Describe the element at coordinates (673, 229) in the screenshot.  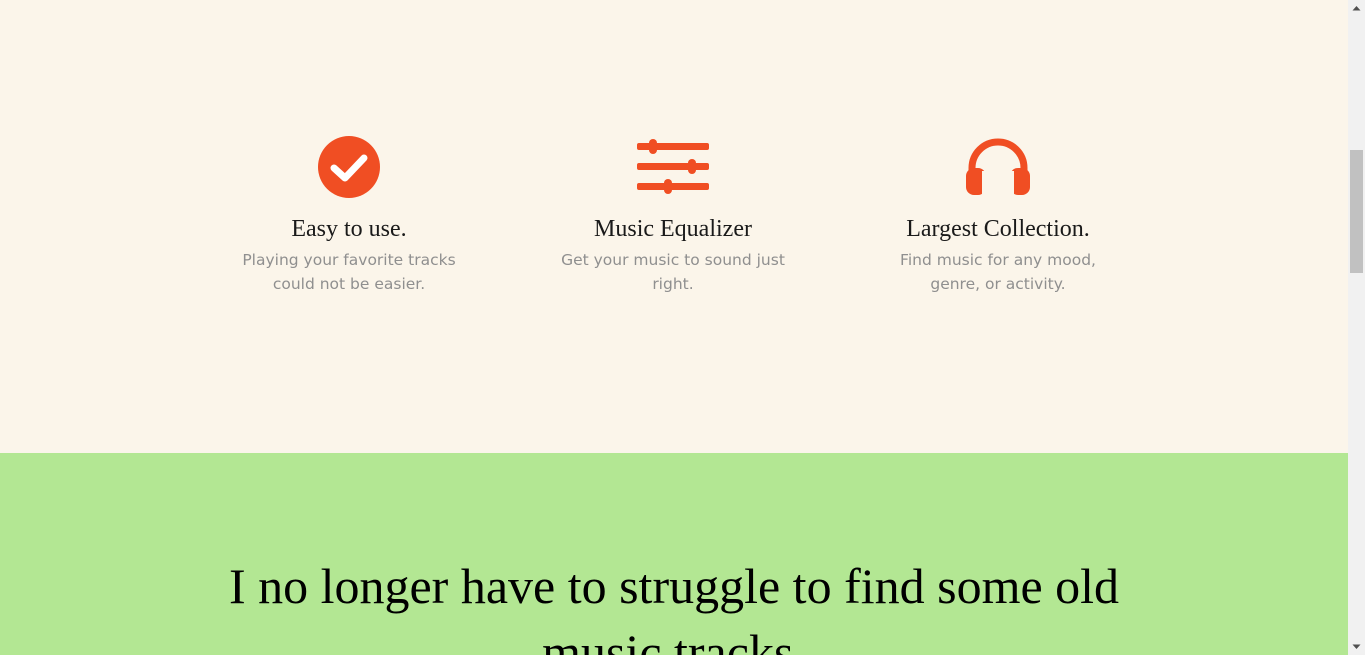
I see `feature-title: Music Equalizer` at that location.